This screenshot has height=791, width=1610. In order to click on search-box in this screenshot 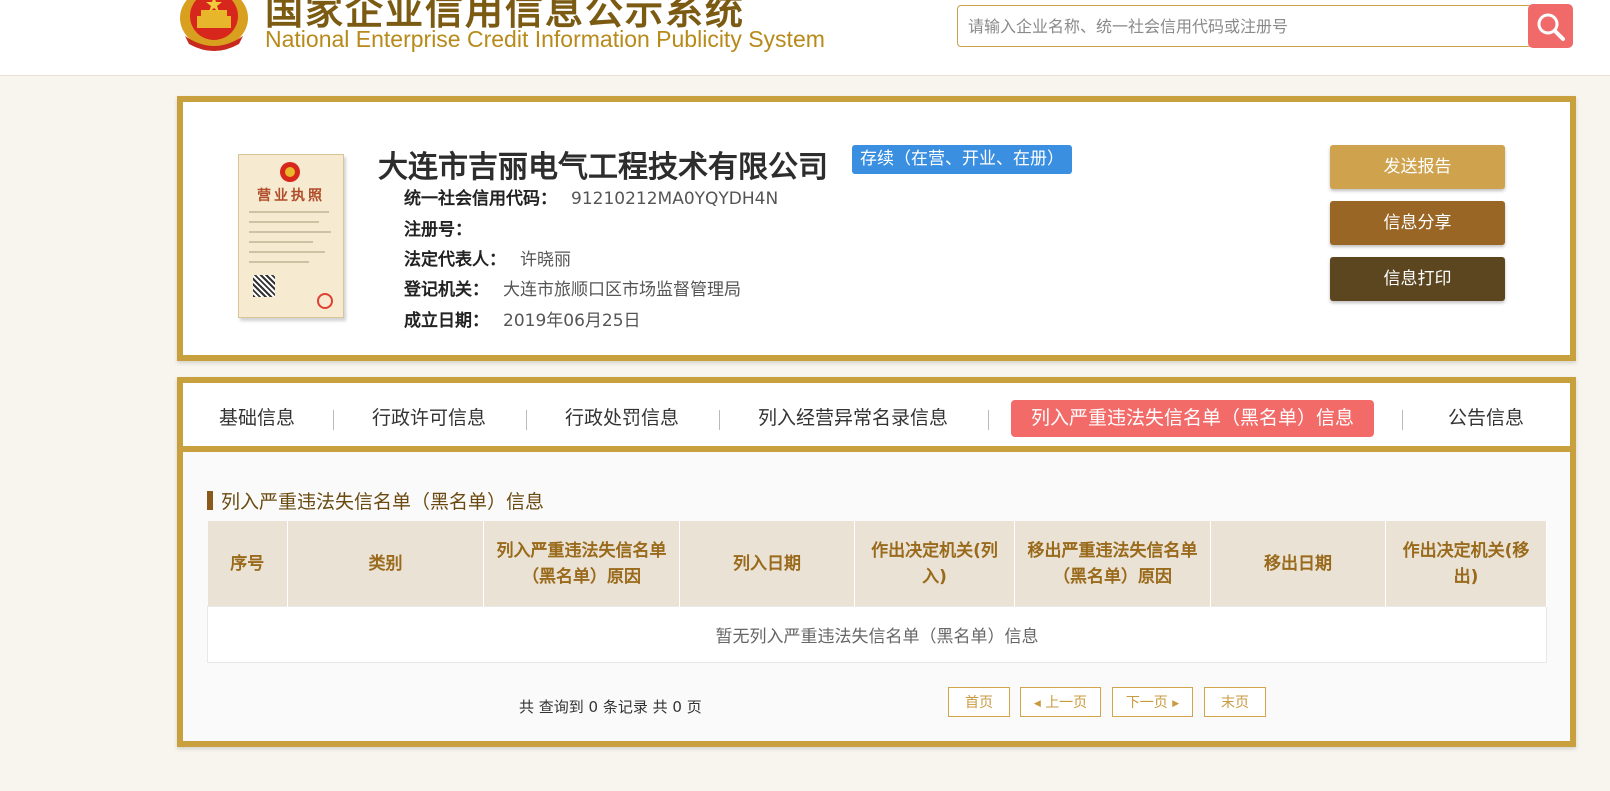, I will do `click(1244, 26)`.